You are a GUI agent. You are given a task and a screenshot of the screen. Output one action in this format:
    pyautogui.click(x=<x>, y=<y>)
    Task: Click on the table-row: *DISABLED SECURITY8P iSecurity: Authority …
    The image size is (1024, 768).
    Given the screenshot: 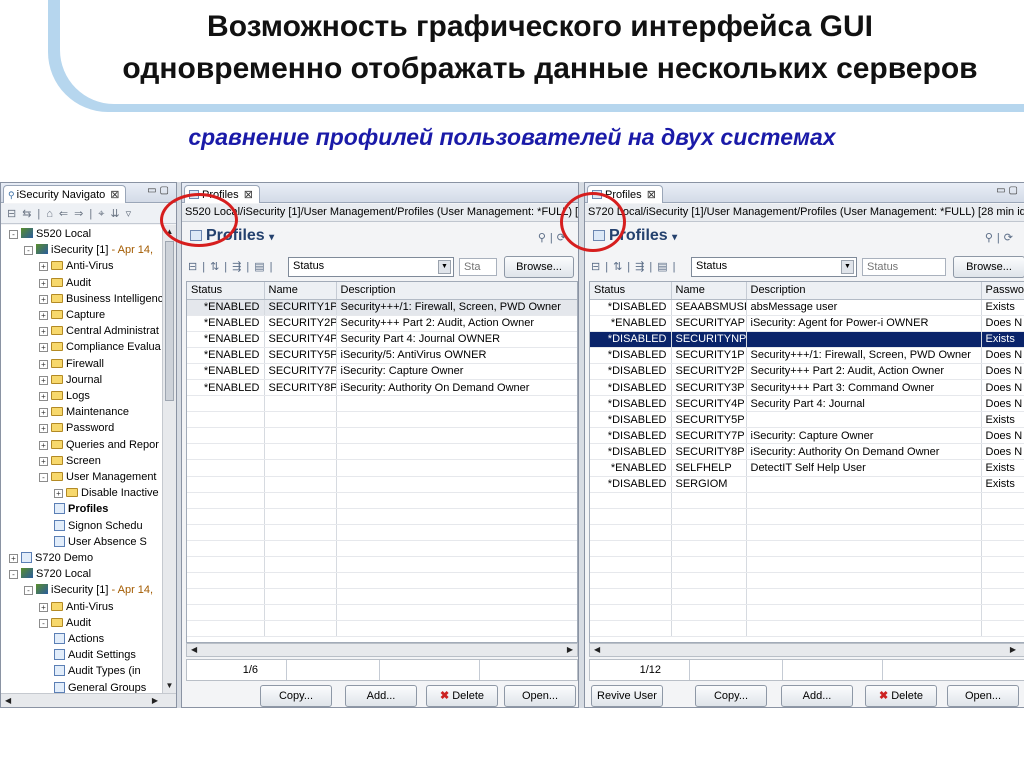 What is the action you would take?
    pyautogui.click(x=807, y=452)
    